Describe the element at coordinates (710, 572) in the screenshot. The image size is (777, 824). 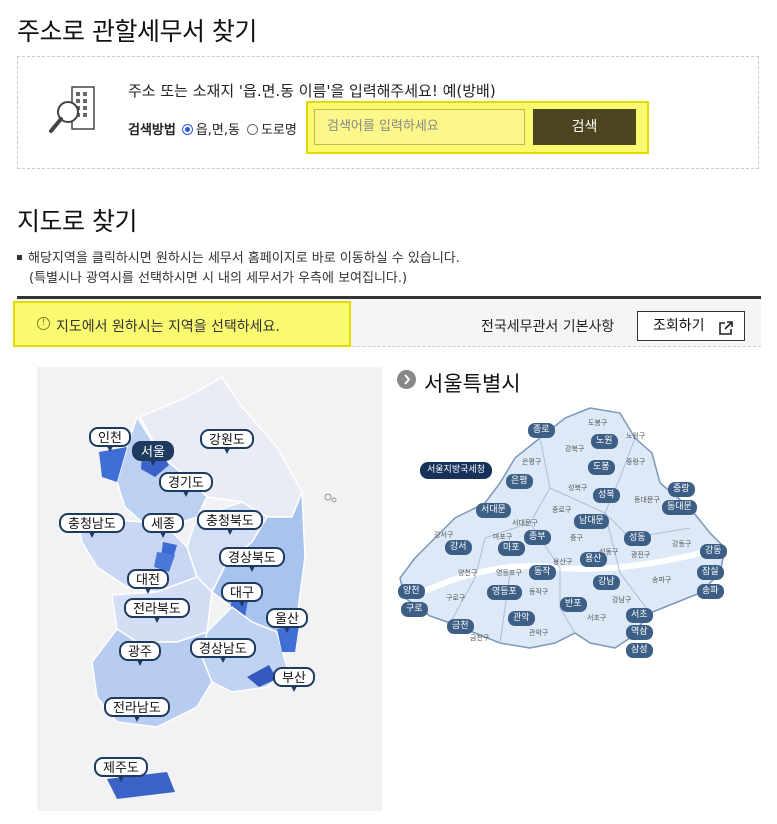
I see `office-jamsil: 잠실` at that location.